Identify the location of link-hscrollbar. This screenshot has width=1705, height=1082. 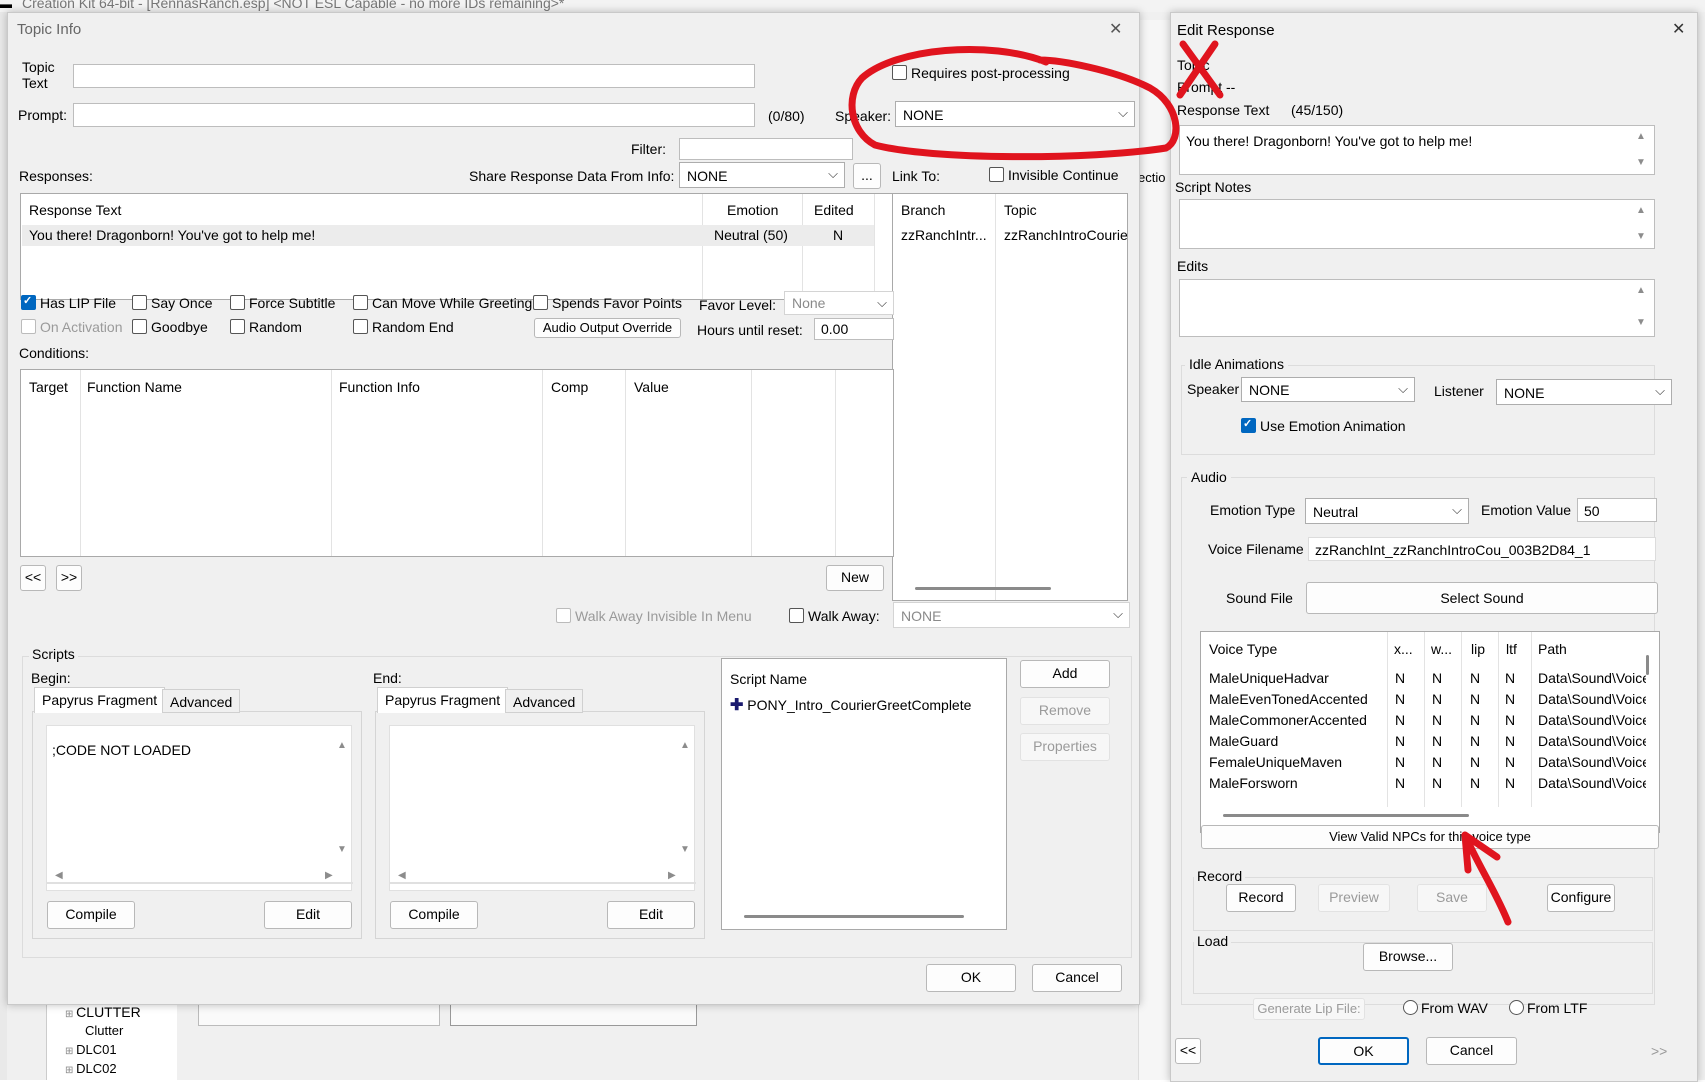
(983, 588).